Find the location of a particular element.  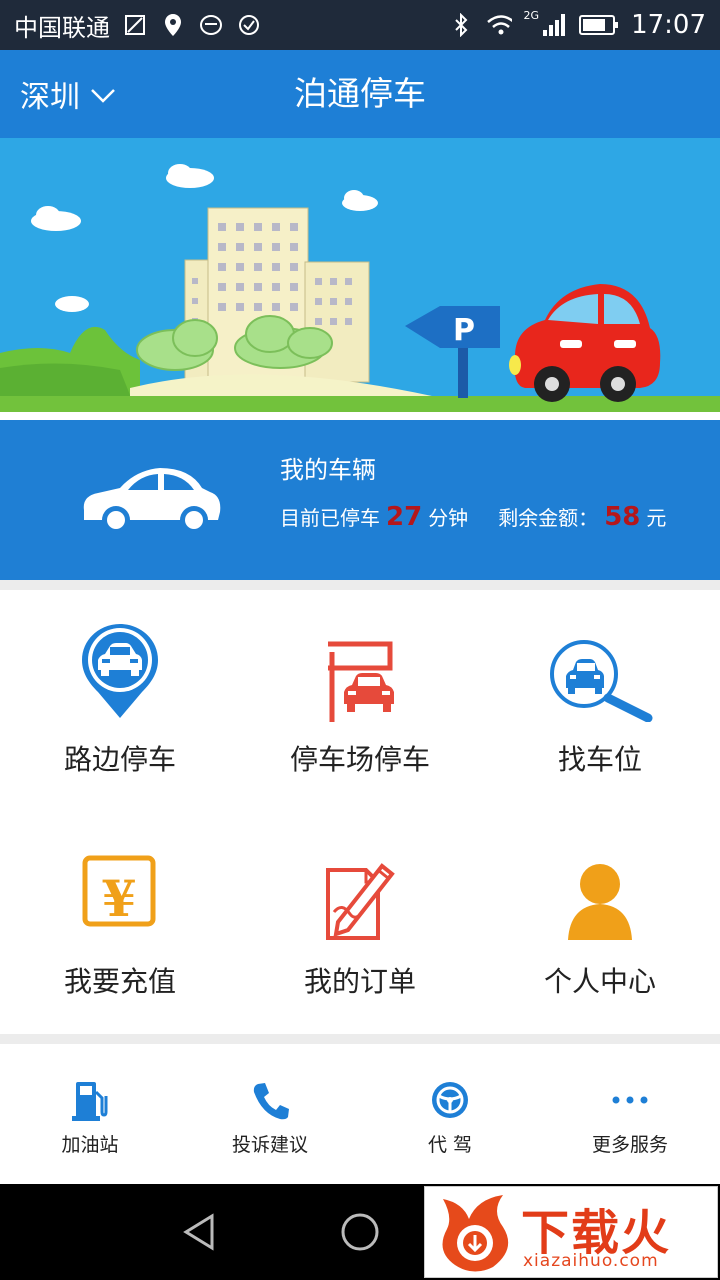

find-space-label: 找车位 is located at coordinates (599, 759).